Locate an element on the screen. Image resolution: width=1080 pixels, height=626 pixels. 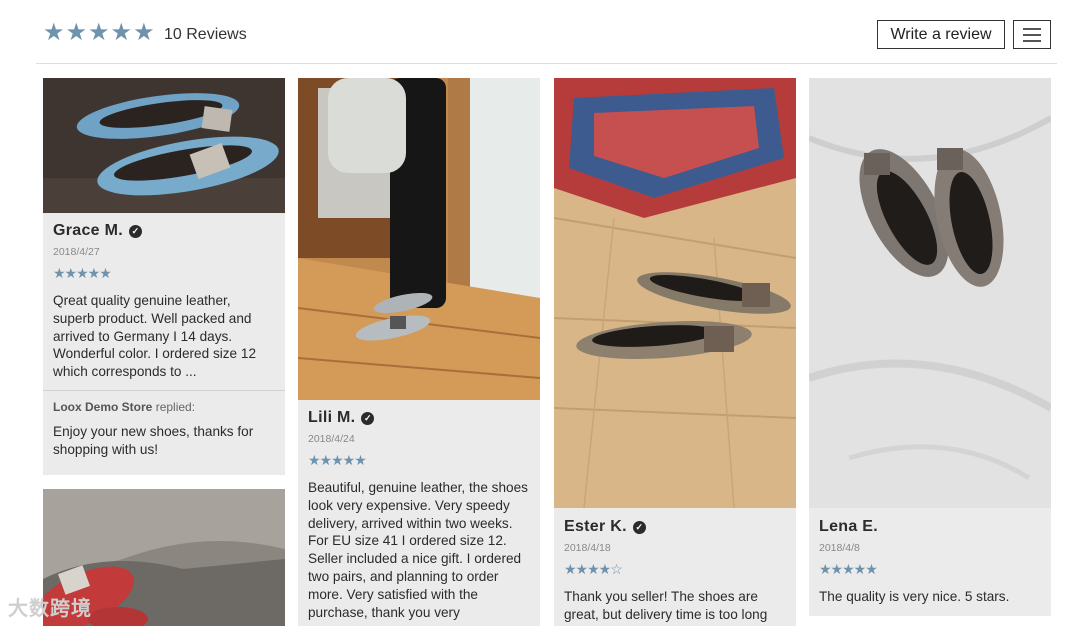
write-review-button: Write a review is located at coordinates (941, 34).